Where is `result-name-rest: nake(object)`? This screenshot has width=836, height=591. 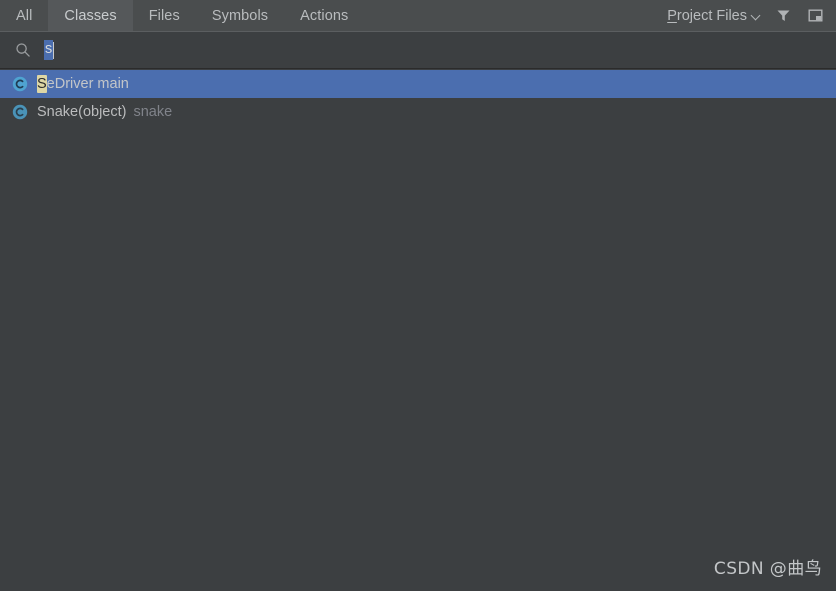
result-name-rest: nake(object) is located at coordinates (86, 111).